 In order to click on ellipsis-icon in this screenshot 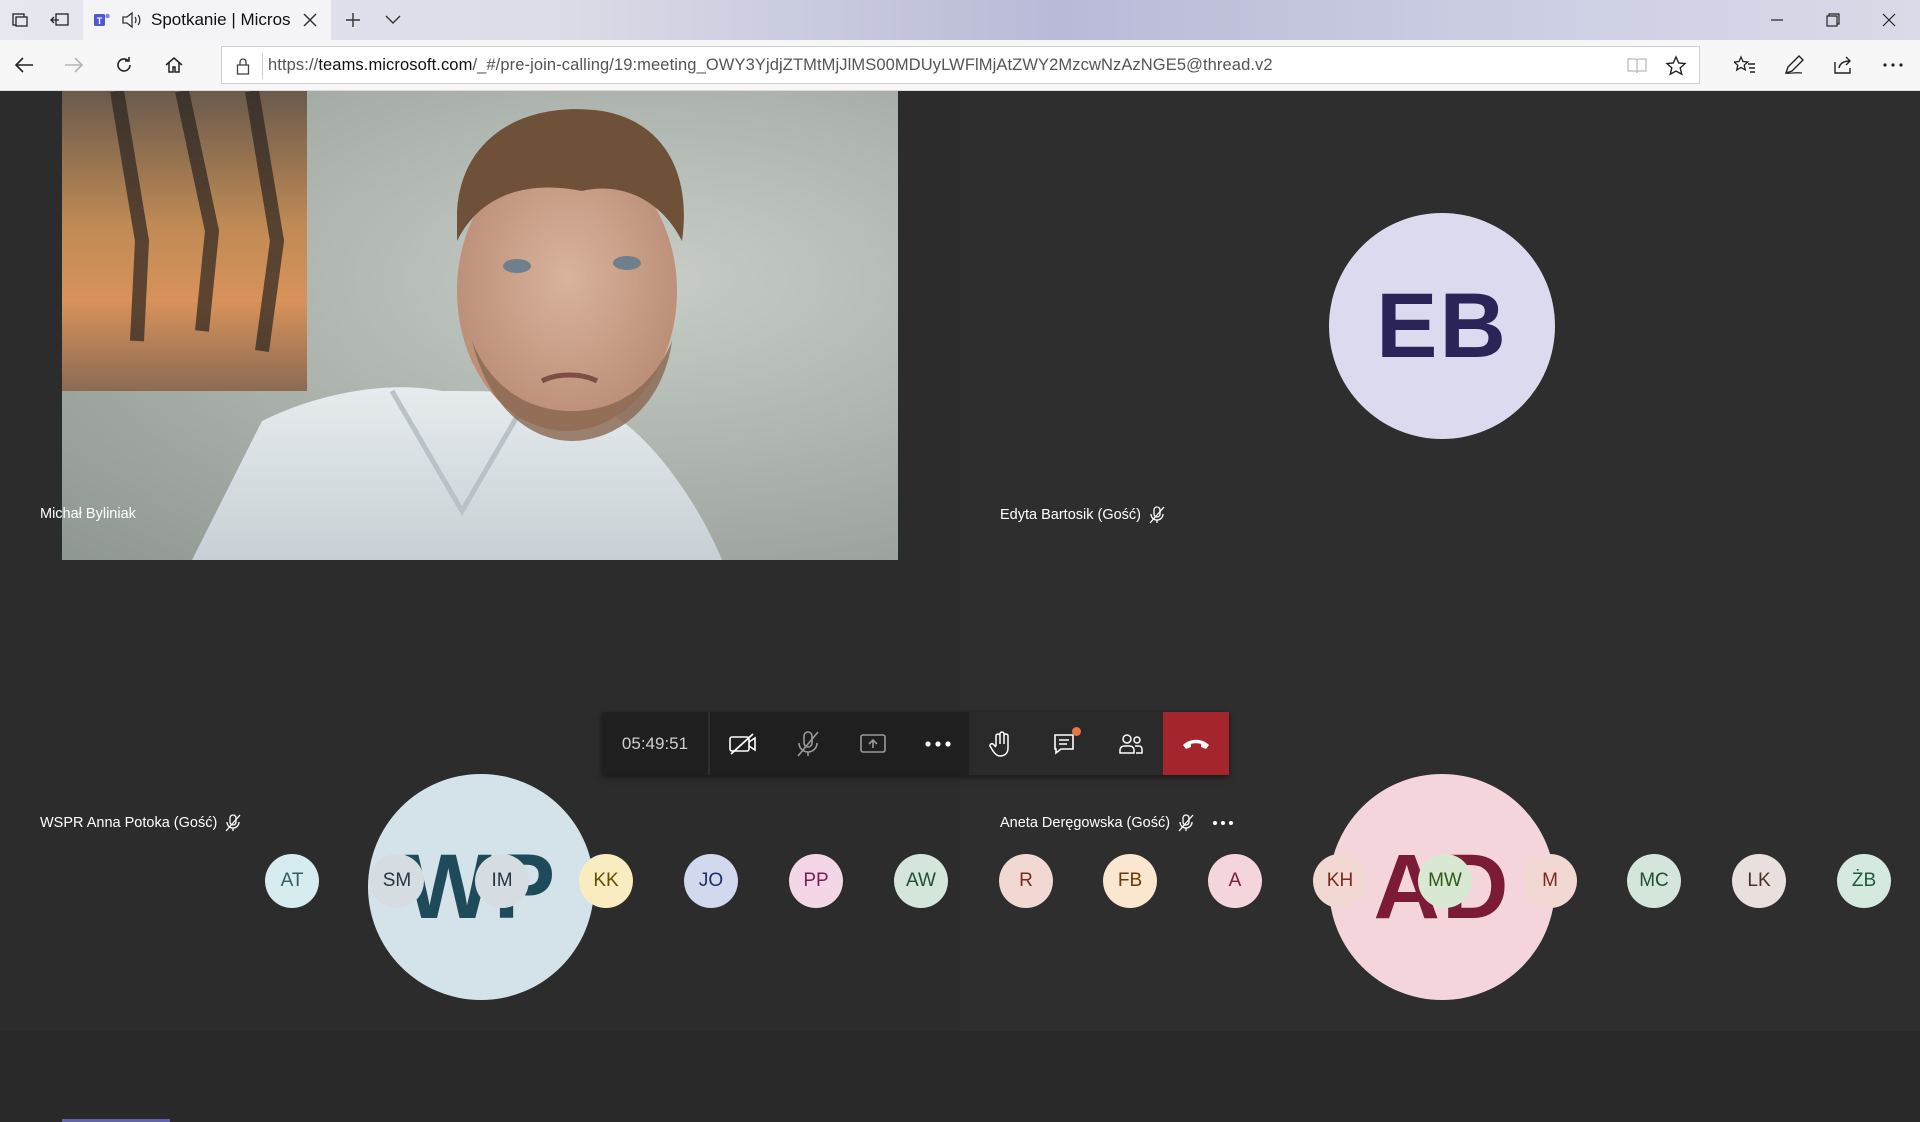, I will do `click(937, 743)`.